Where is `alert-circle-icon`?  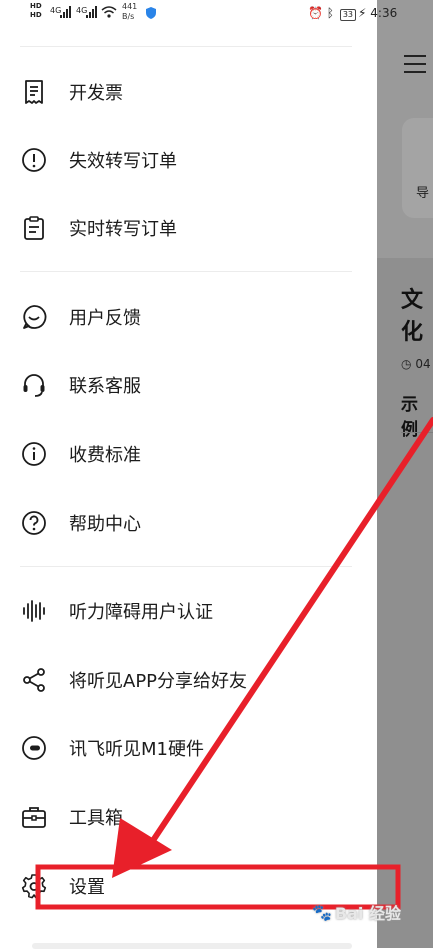
alert-circle-icon is located at coordinates (34, 160).